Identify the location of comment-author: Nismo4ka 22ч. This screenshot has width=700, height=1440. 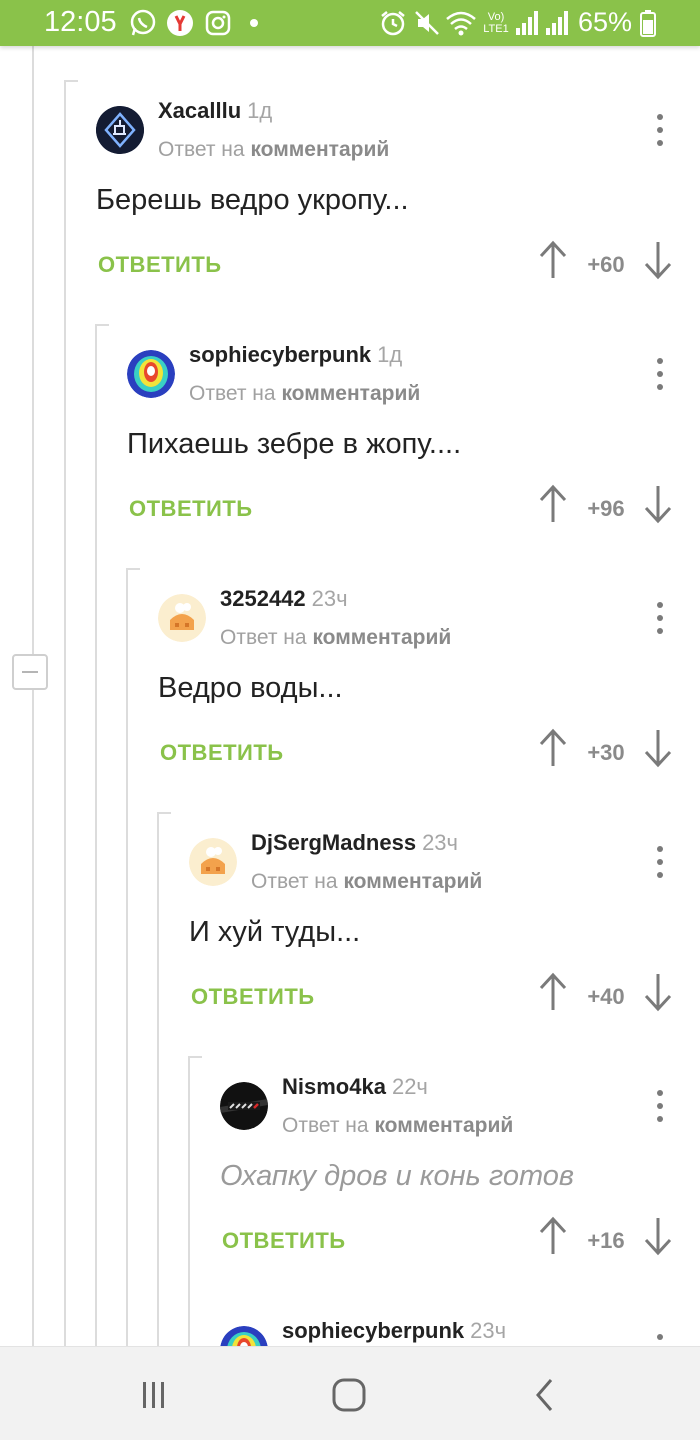
(355, 1087).